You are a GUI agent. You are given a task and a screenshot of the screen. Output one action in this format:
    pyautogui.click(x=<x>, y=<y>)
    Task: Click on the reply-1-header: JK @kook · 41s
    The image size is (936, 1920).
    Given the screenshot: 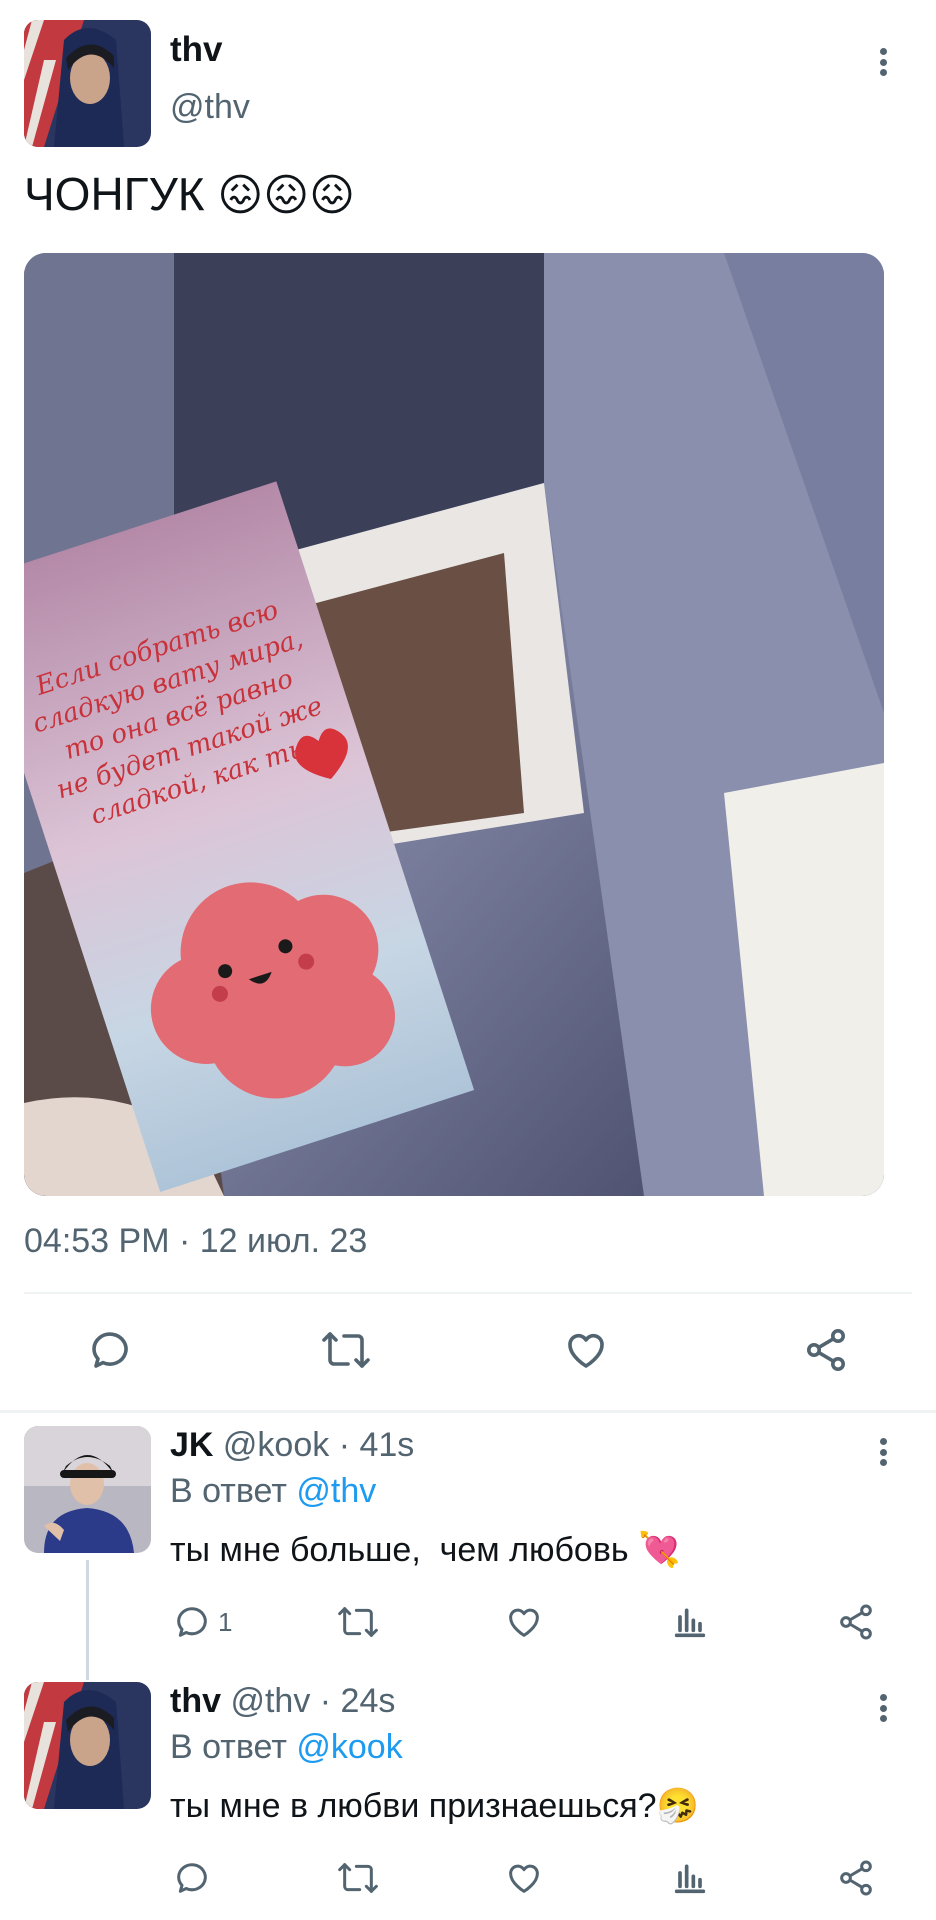 What is the action you would take?
    pyautogui.click(x=292, y=1445)
    